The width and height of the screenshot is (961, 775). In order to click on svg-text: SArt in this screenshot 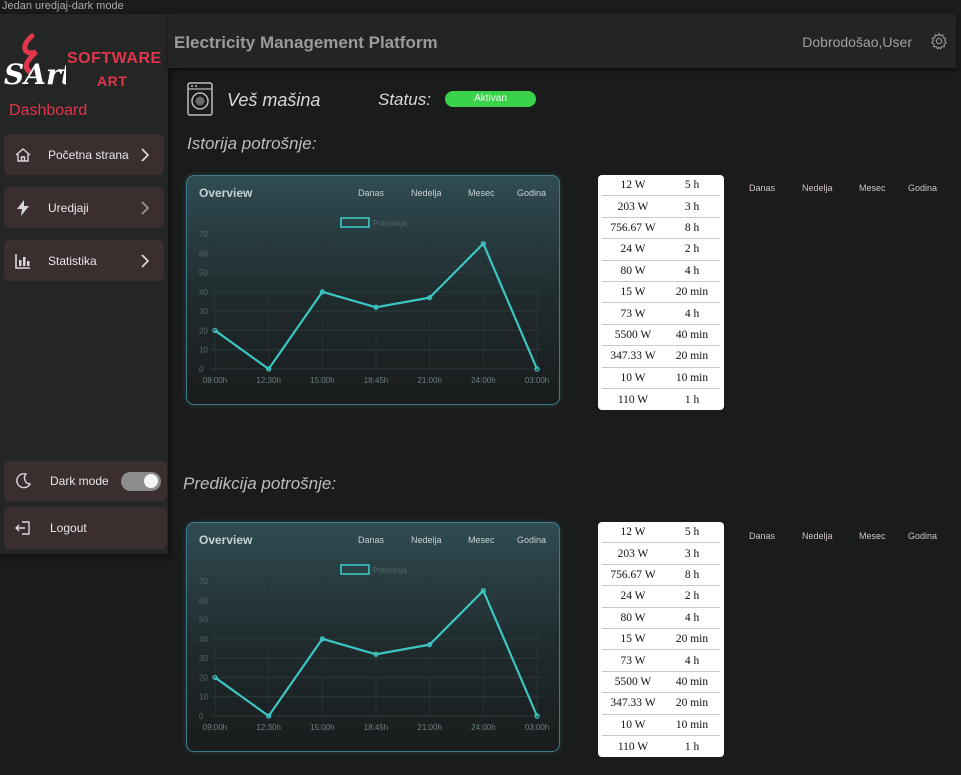, I will do `click(35, 74)`.